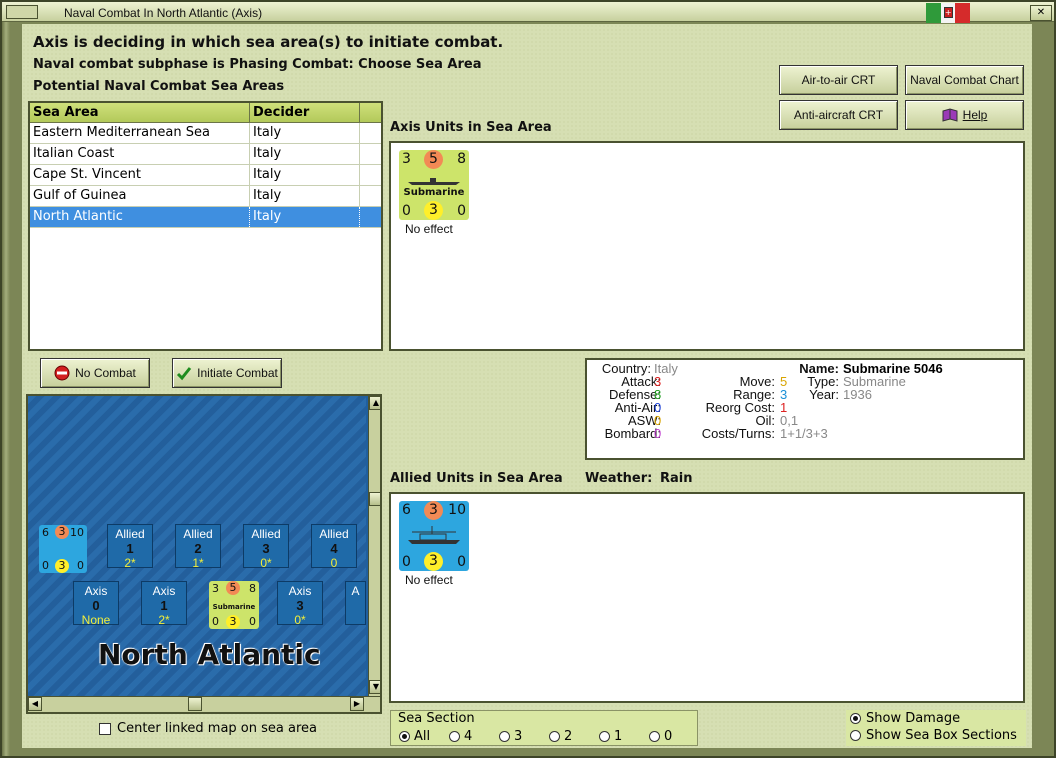 The width and height of the screenshot is (1056, 758). I want to click on counter-aa: 0, so click(45, 565).